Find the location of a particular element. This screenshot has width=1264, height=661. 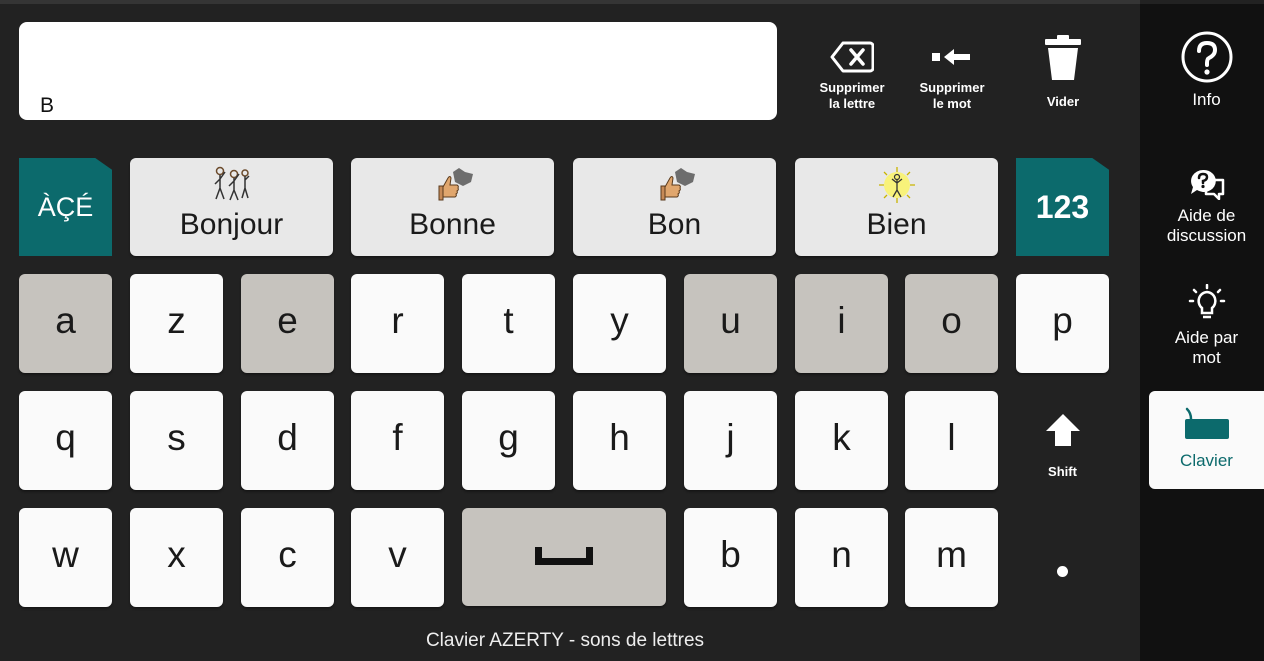

sidebar-item-discussion-help: Aide de discussion is located at coordinates (1206, 207).